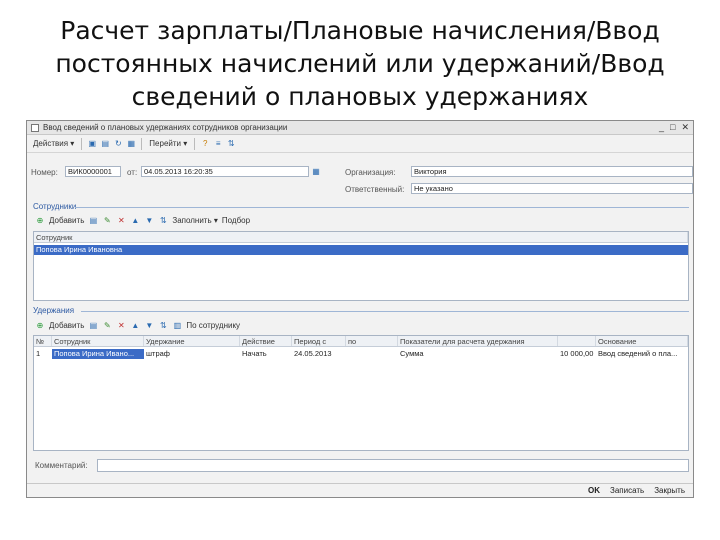  What do you see at coordinates (254, 353) in the screenshot?
I see `action-cell: Начать` at bounding box center [254, 353].